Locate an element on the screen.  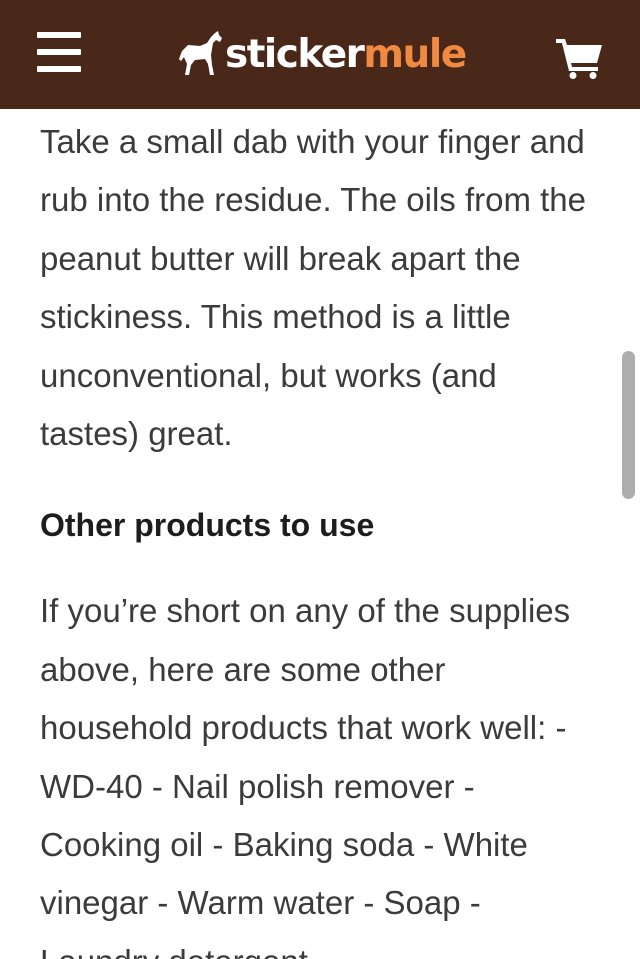
mule-icon is located at coordinates (200, 53).